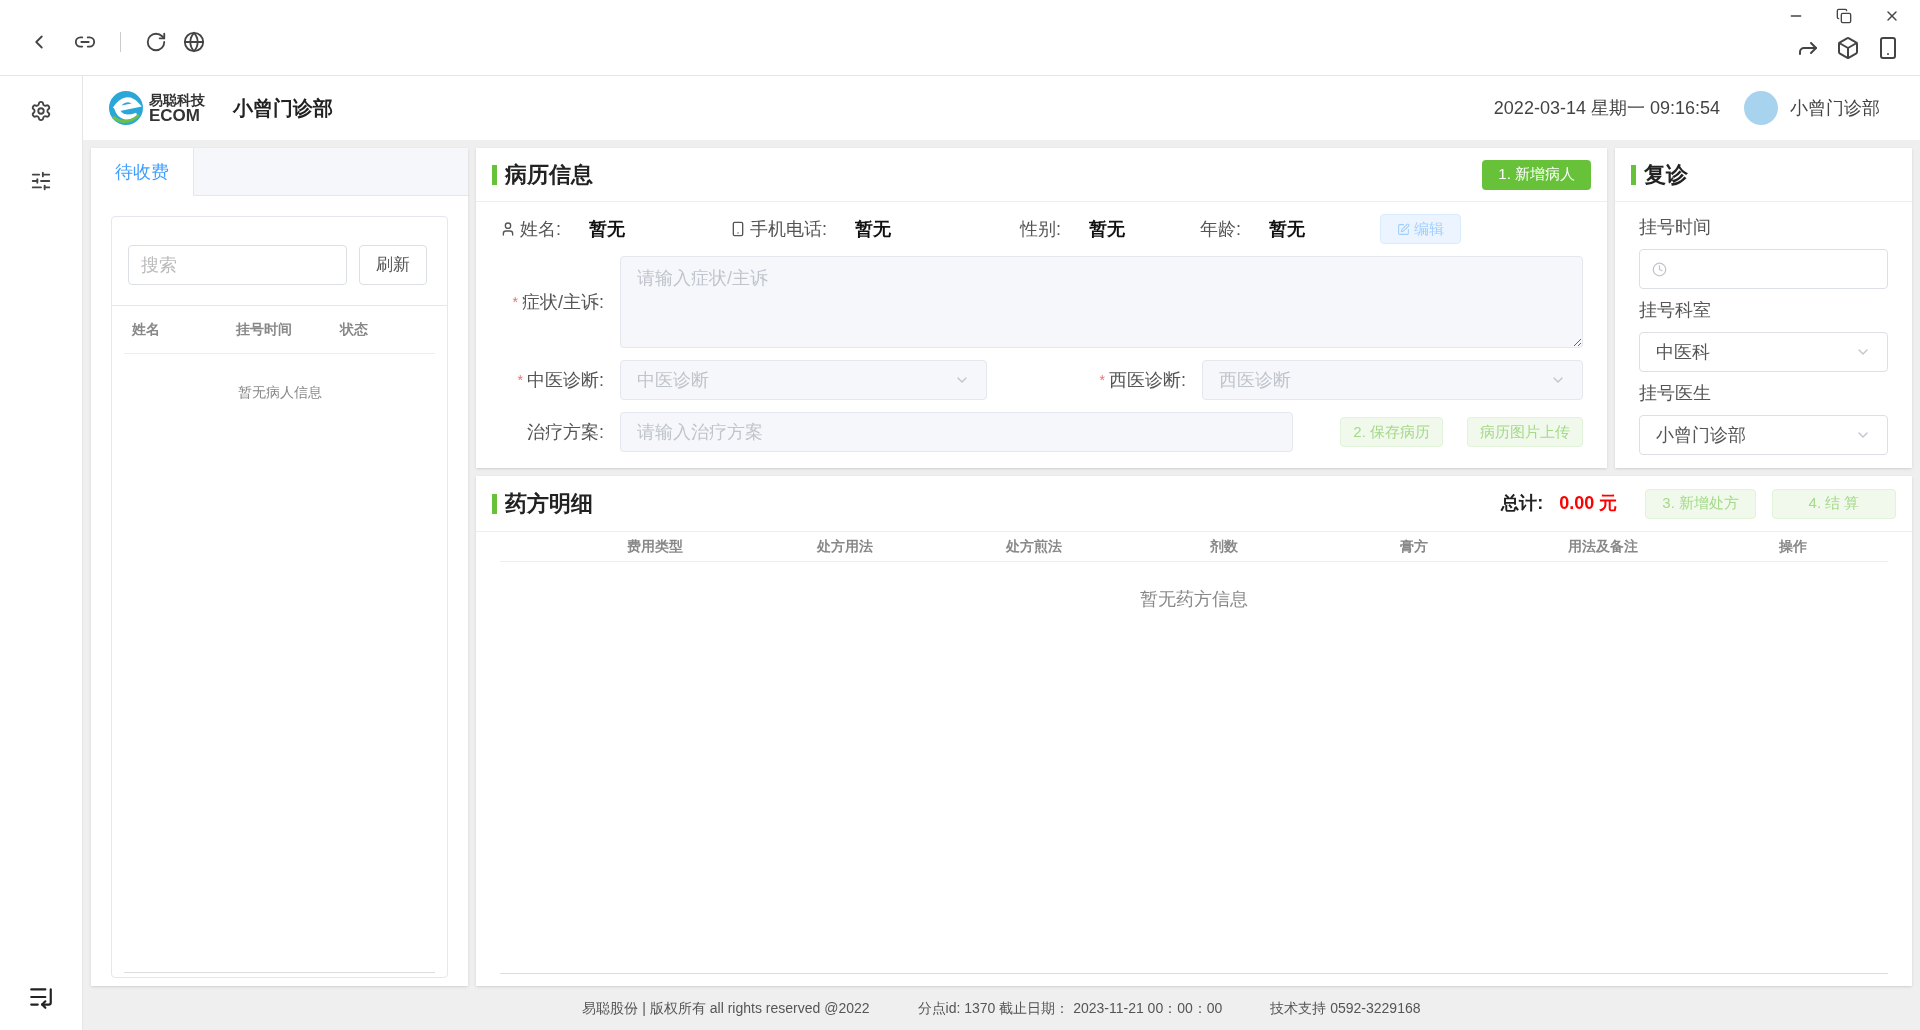 The height and width of the screenshot is (1030, 1920). What do you see at coordinates (788, 229) in the screenshot?
I see `info-label: 手机电话:` at bounding box center [788, 229].